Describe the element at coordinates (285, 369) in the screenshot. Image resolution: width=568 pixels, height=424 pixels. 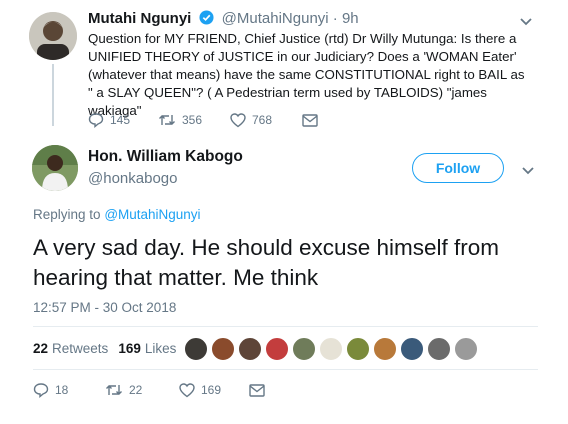
I see `divider-bottom` at that location.